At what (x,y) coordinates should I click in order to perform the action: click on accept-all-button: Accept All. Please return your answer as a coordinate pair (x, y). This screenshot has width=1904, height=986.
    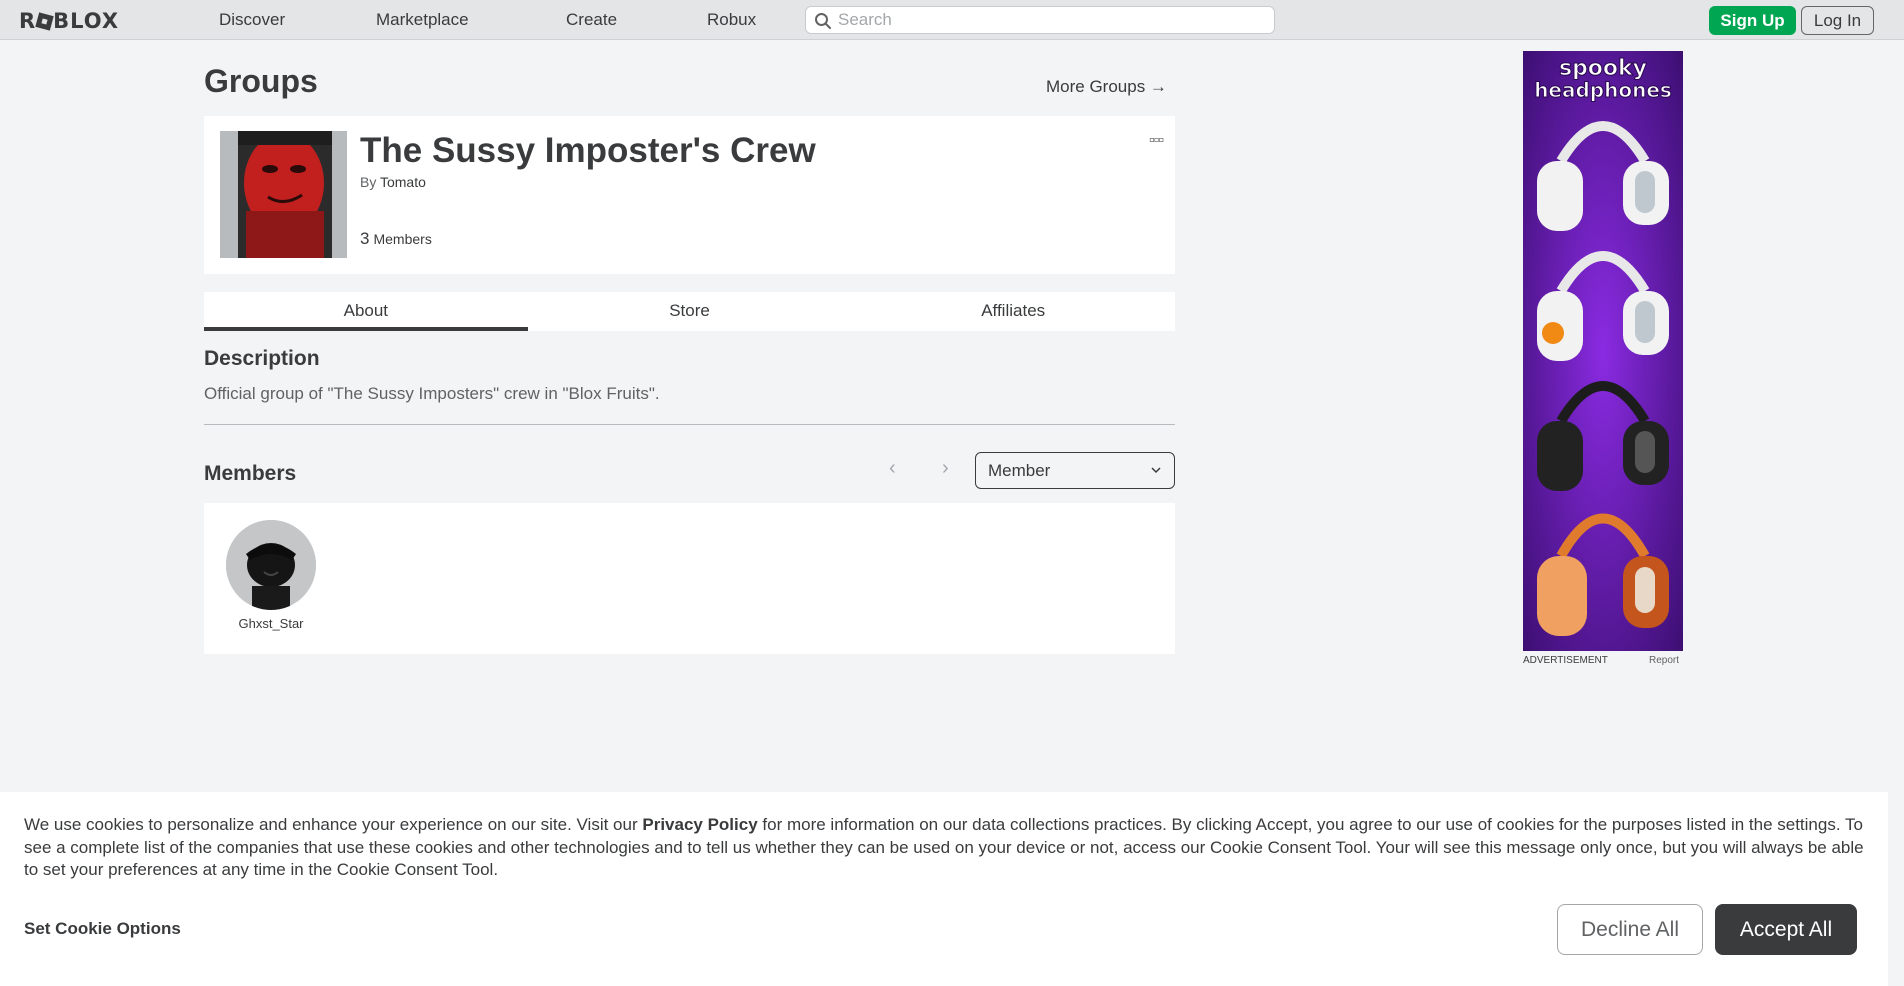
    Looking at the image, I should click on (1786, 929).